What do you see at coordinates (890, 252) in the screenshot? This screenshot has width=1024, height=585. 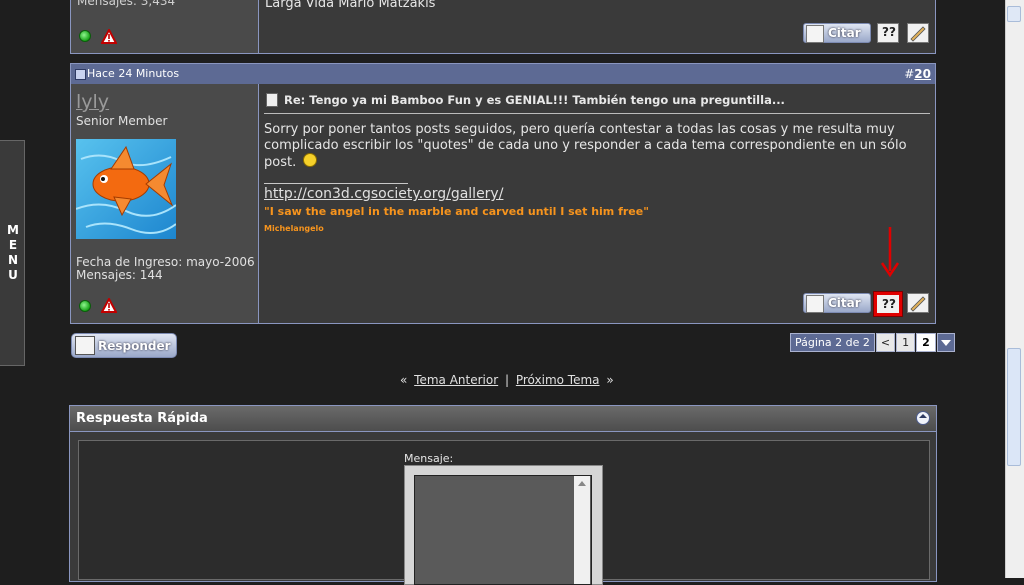 I see `annotation-arrow` at bounding box center [890, 252].